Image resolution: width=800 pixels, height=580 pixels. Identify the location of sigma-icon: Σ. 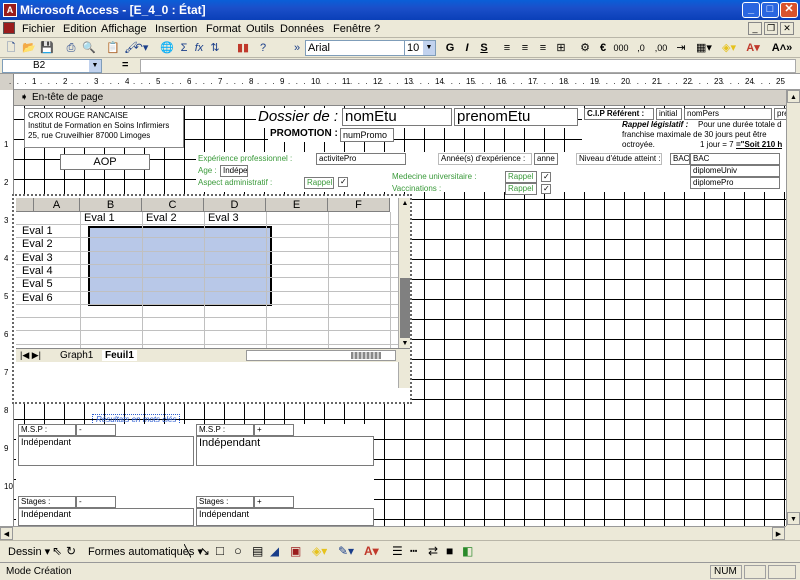
(184, 48).